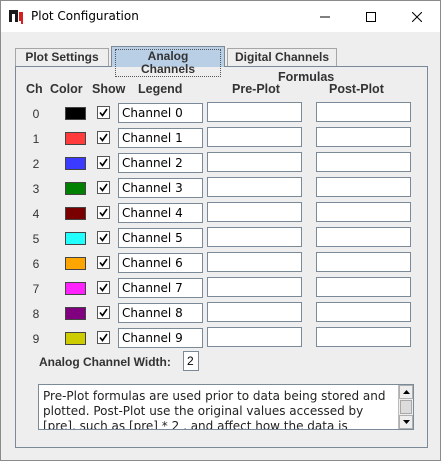 The height and width of the screenshot is (461, 441). I want to click on tab-digital-channels: Digital Channels, so click(282, 57).